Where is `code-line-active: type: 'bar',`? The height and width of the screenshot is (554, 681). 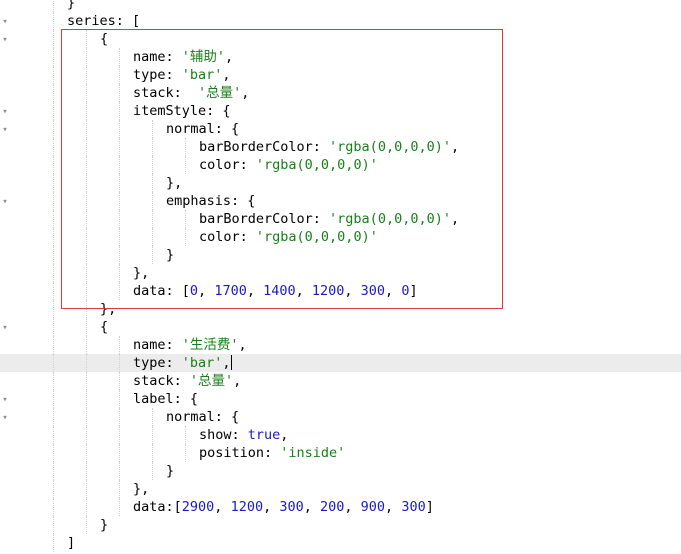
code-line-active: type: 'bar', is located at coordinates (340, 363).